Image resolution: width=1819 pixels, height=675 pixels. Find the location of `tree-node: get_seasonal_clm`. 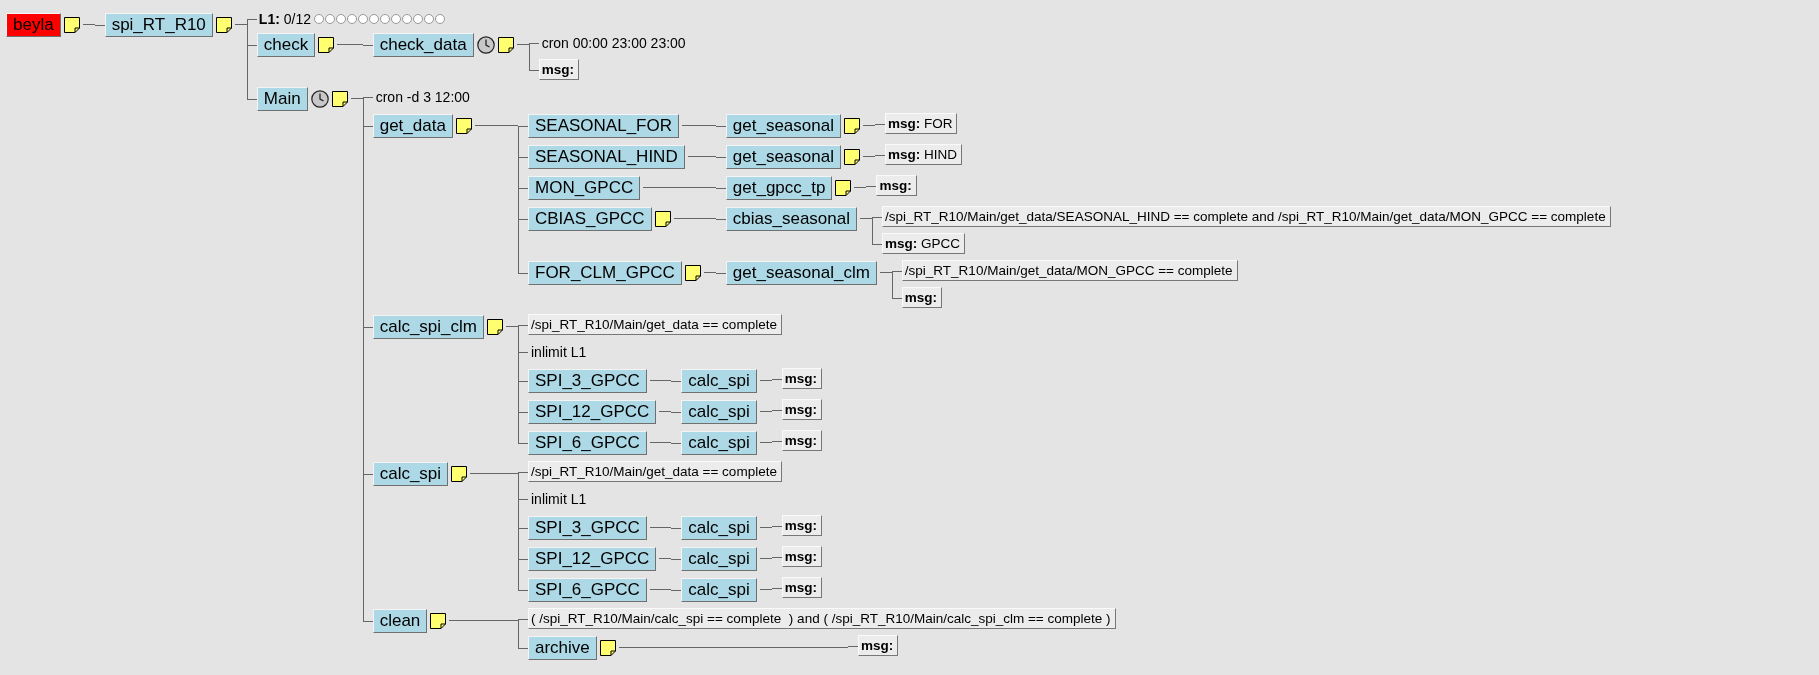

tree-node: get_seasonal_clm is located at coordinates (801, 272).